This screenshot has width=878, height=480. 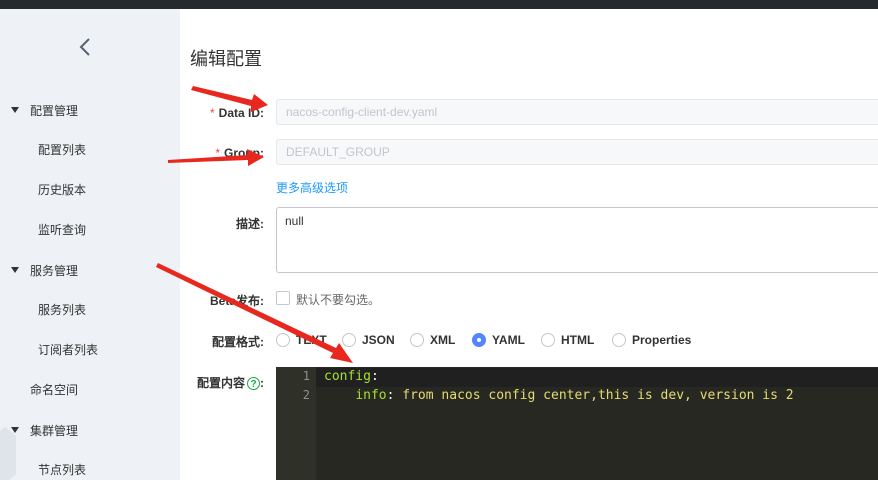 What do you see at coordinates (250, 224) in the screenshot?
I see `description-label: 描述:` at bounding box center [250, 224].